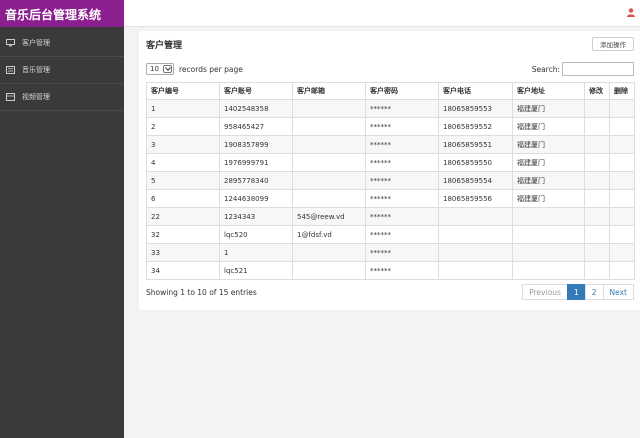 The height and width of the screenshot is (438, 640). Describe the element at coordinates (167, 69) in the screenshot. I see `chevron-down-icon` at that location.